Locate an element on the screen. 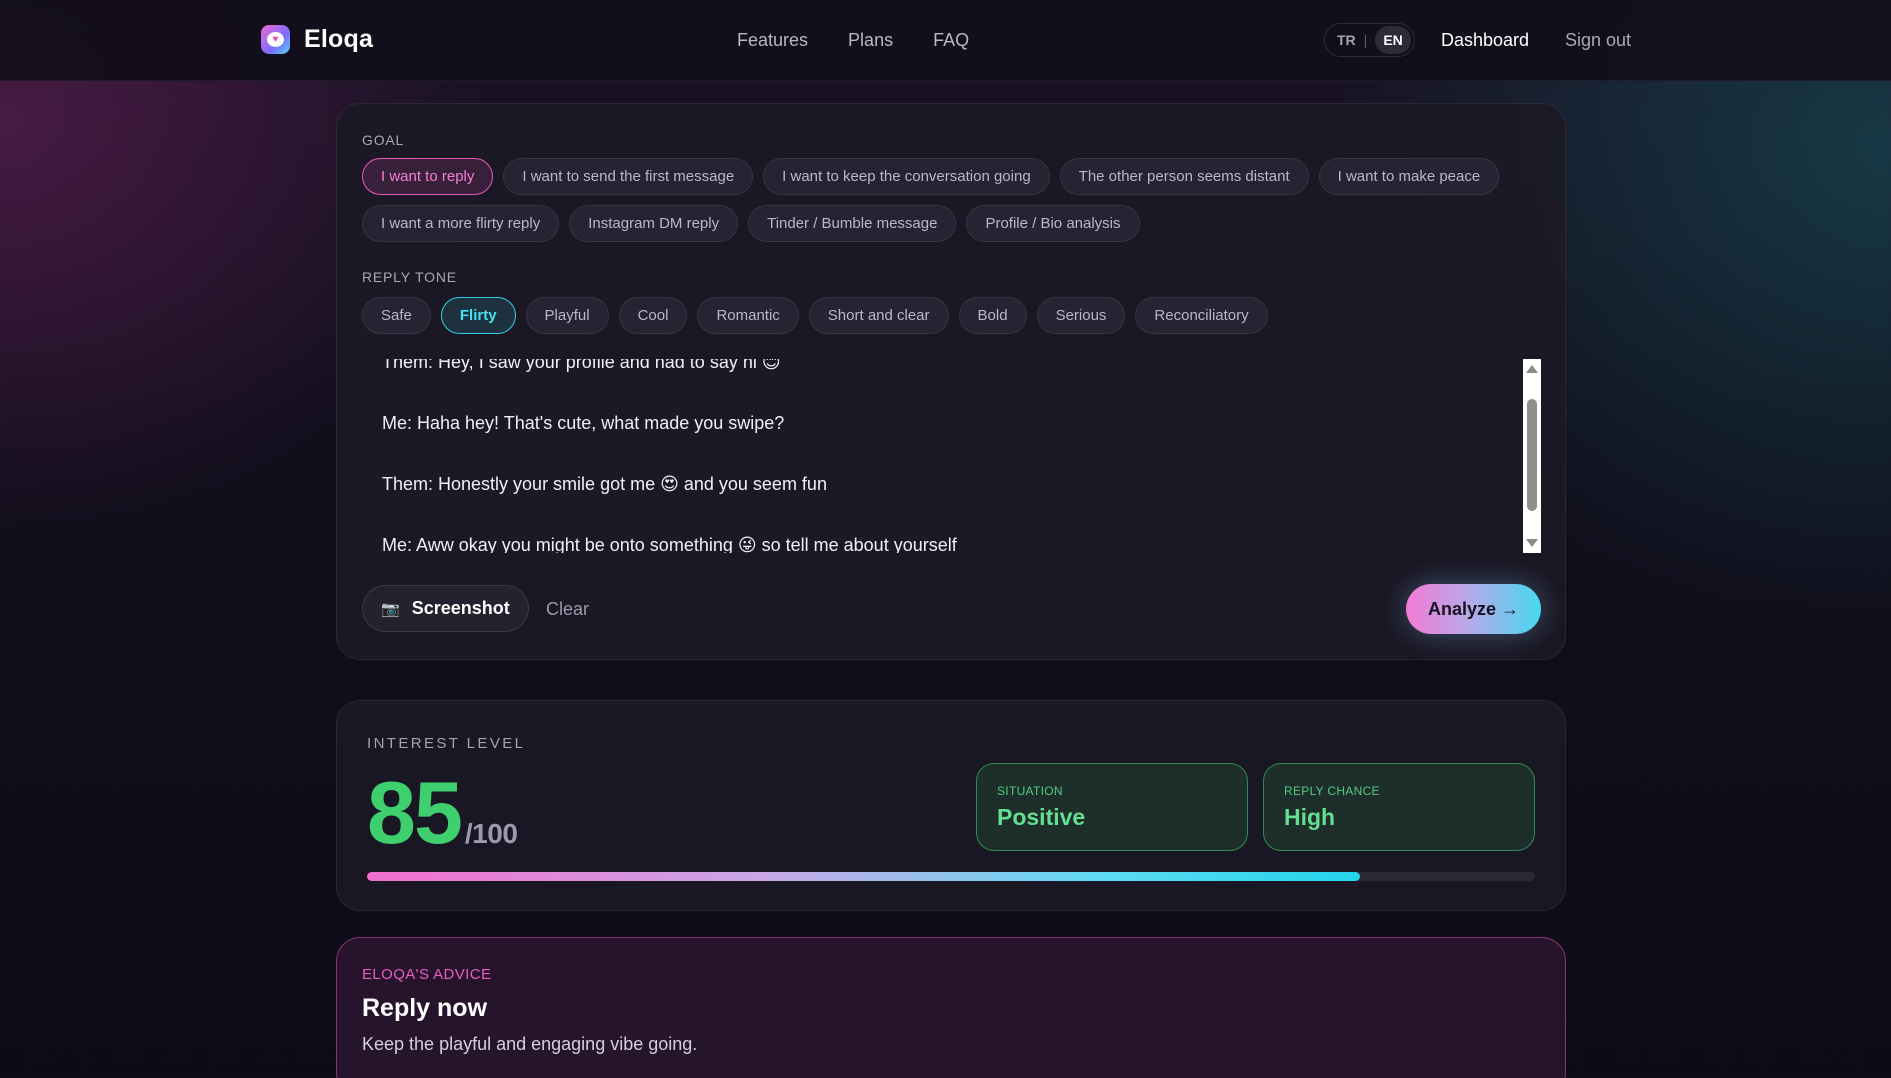 The width and height of the screenshot is (1891, 1078). tone-chip-cool: Cool is located at coordinates (653, 315).